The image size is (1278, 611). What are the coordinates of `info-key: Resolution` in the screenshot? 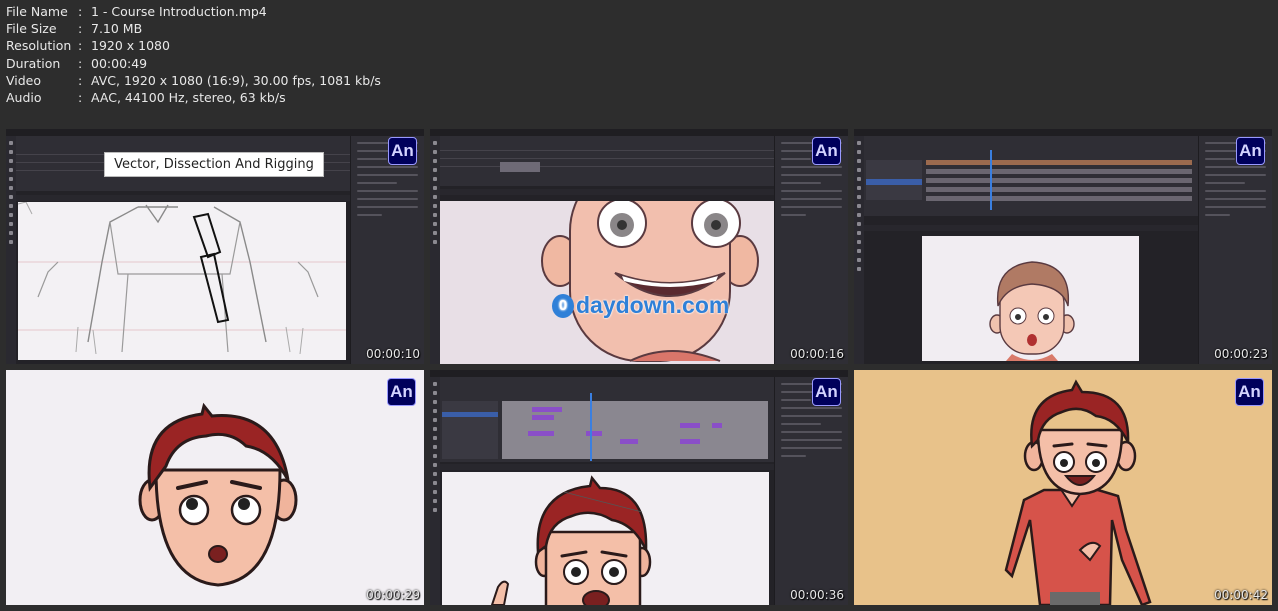 It's located at (39, 46).